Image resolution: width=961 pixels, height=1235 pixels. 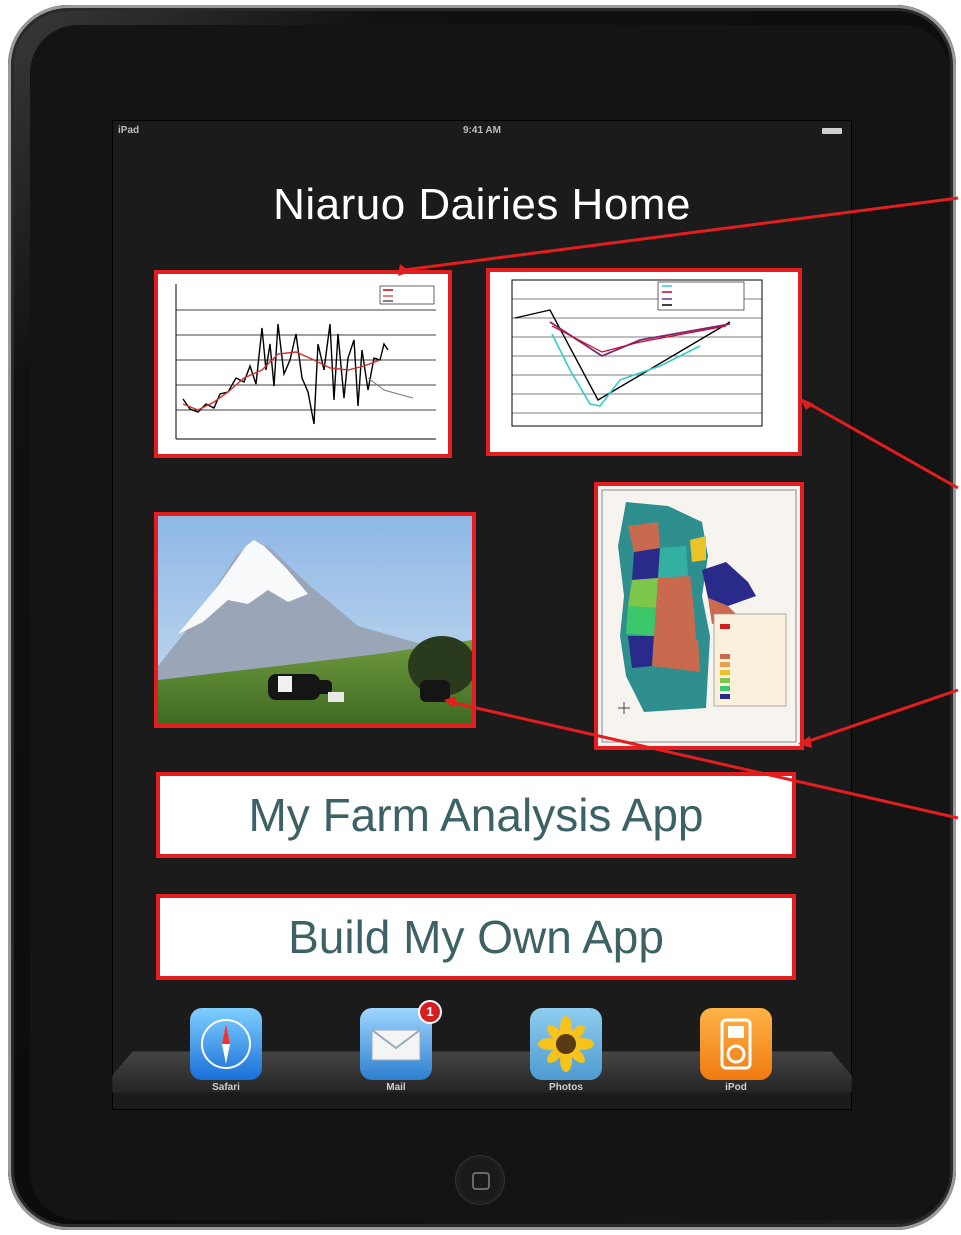 I want to click on callout-line-map, so click(x=882, y=716).